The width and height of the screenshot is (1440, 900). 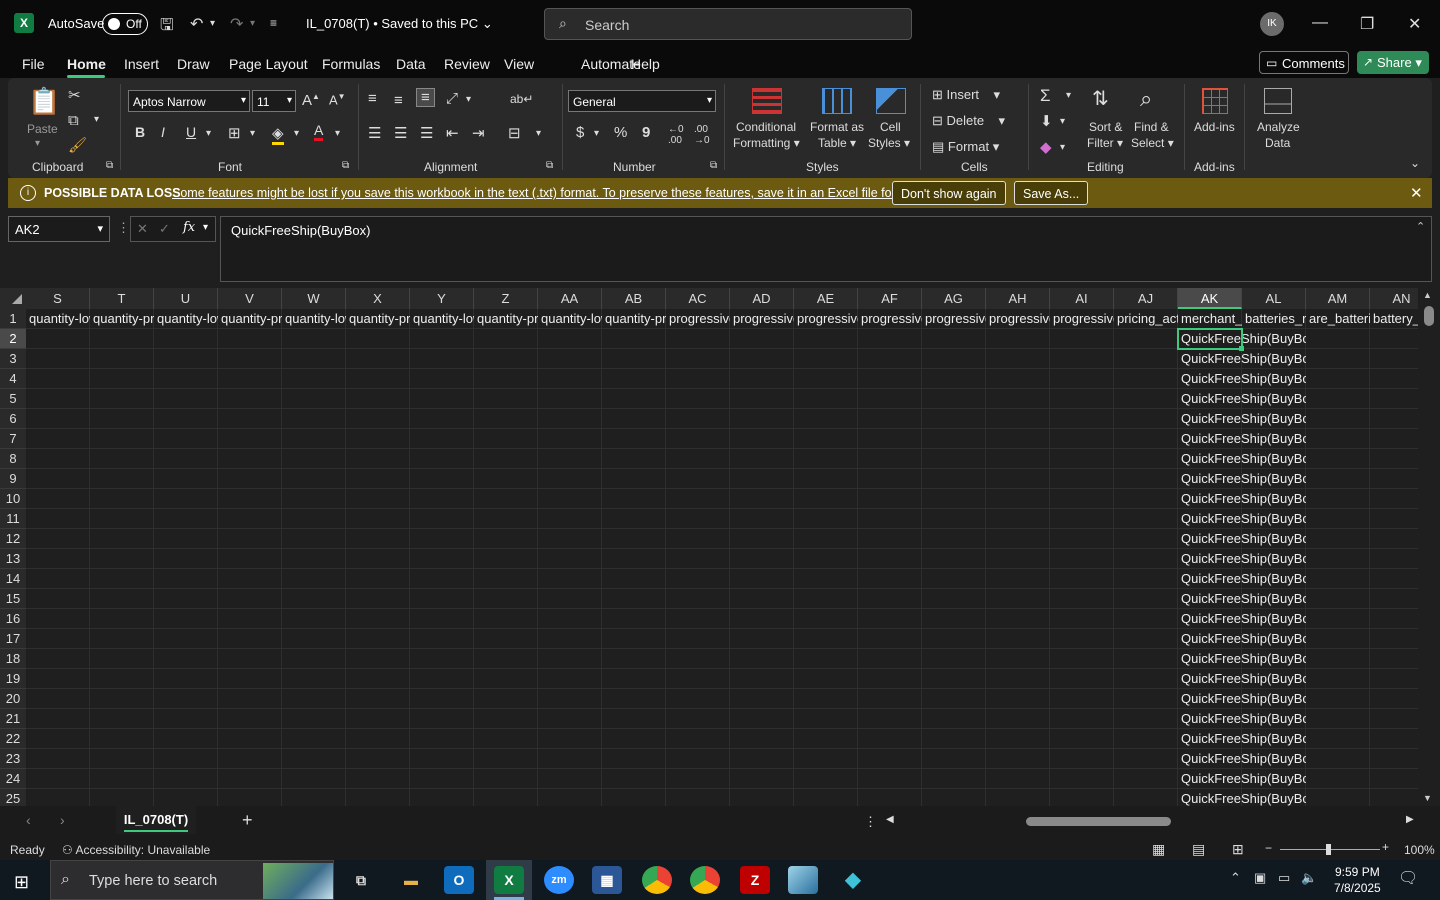 What do you see at coordinates (13, 379) in the screenshot?
I see `row-header: 4` at bounding box center [13, 379].